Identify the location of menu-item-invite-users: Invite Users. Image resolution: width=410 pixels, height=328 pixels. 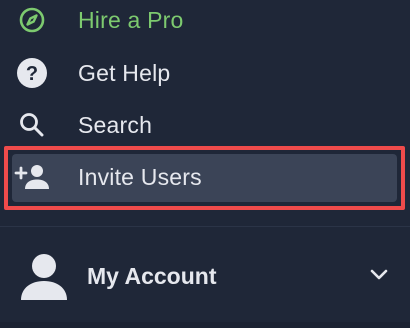
(204, 177).